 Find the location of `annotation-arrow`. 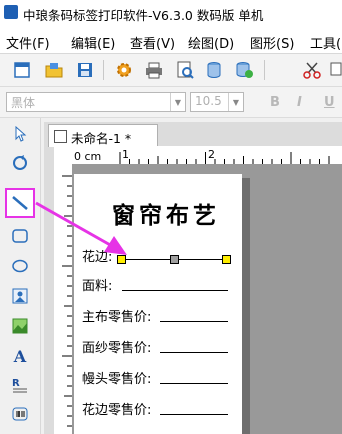

annotation-arrow is located at coordinates (81, 228).